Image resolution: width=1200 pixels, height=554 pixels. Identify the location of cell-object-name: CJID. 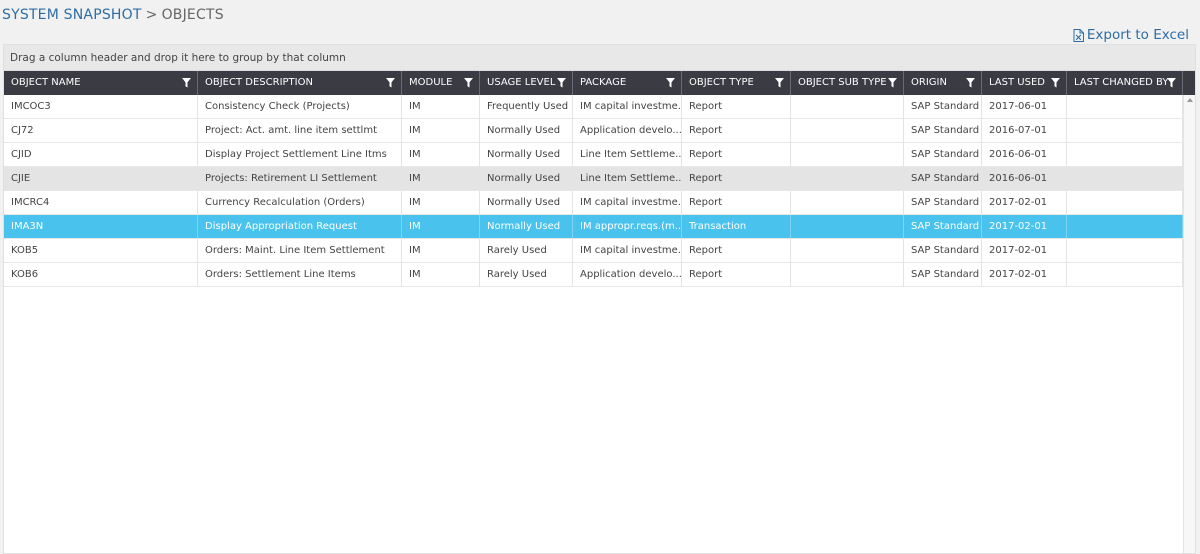
(101, 154).